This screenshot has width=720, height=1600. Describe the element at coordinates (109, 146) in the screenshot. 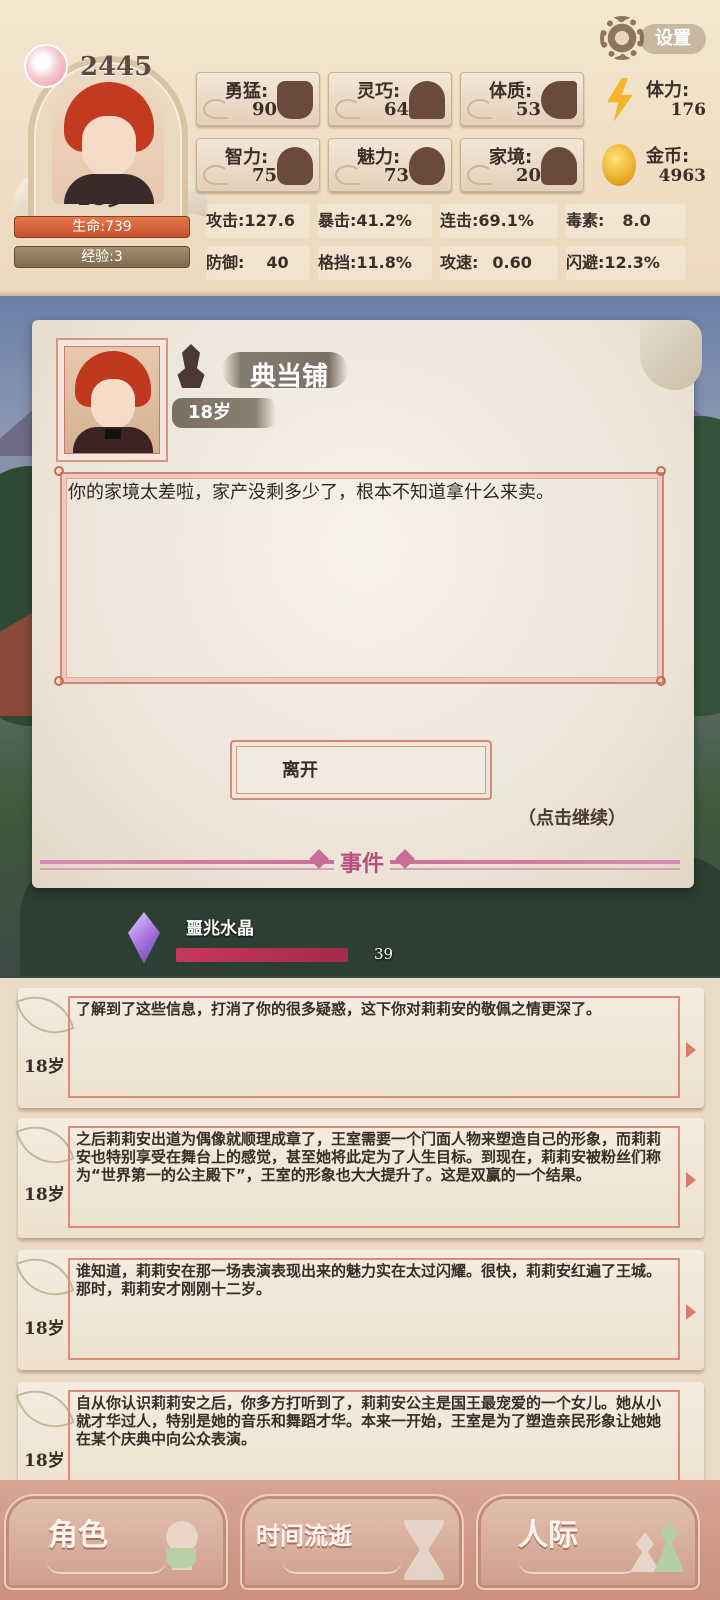

I see `hero-face` at that location.